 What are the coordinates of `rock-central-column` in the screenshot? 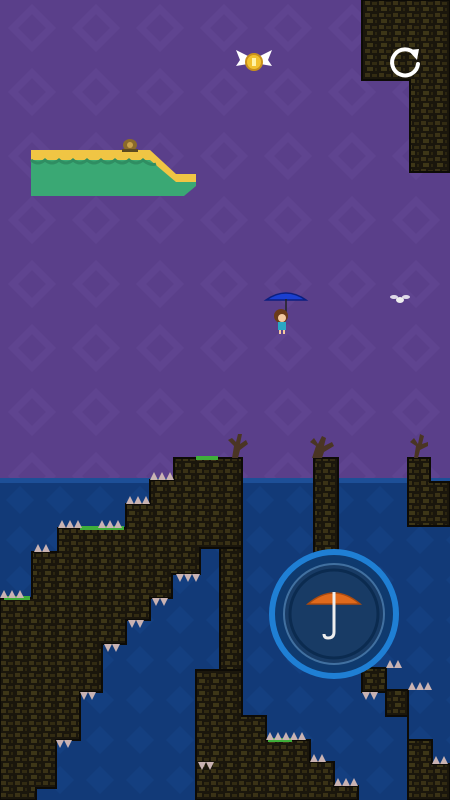 It's located at (231, 609).